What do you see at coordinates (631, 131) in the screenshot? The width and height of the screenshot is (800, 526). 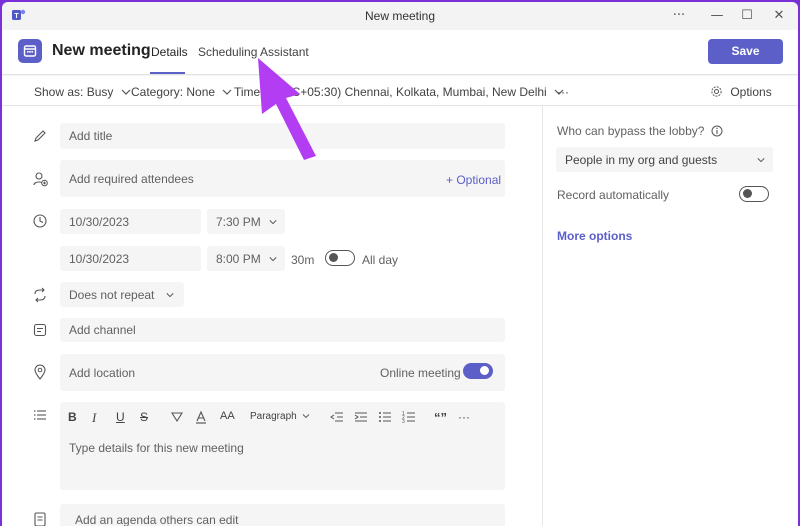 I see `lobby-label-text: Who can bypass the lobby?` at bounding box center [631, 131].